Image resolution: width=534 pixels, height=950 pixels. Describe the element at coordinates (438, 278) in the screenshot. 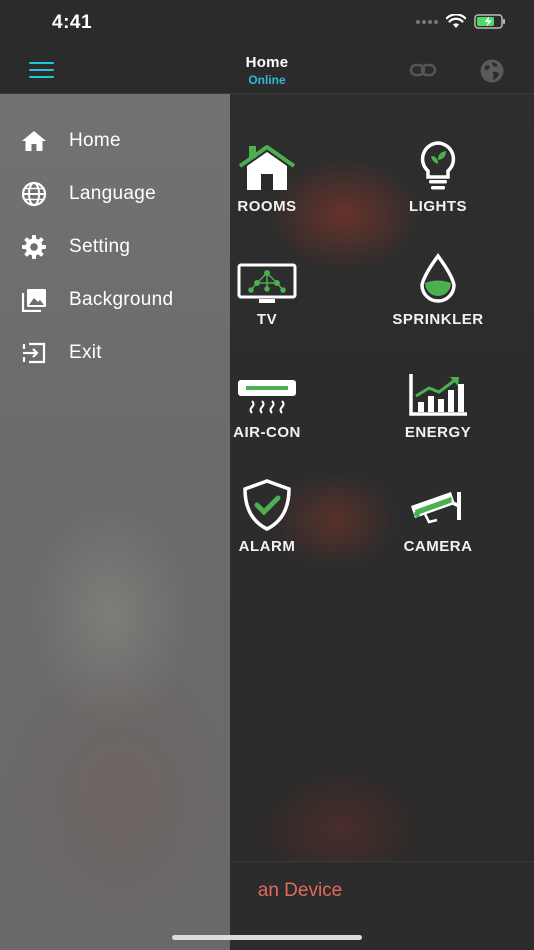

I see `water-drop-icon` at that location.